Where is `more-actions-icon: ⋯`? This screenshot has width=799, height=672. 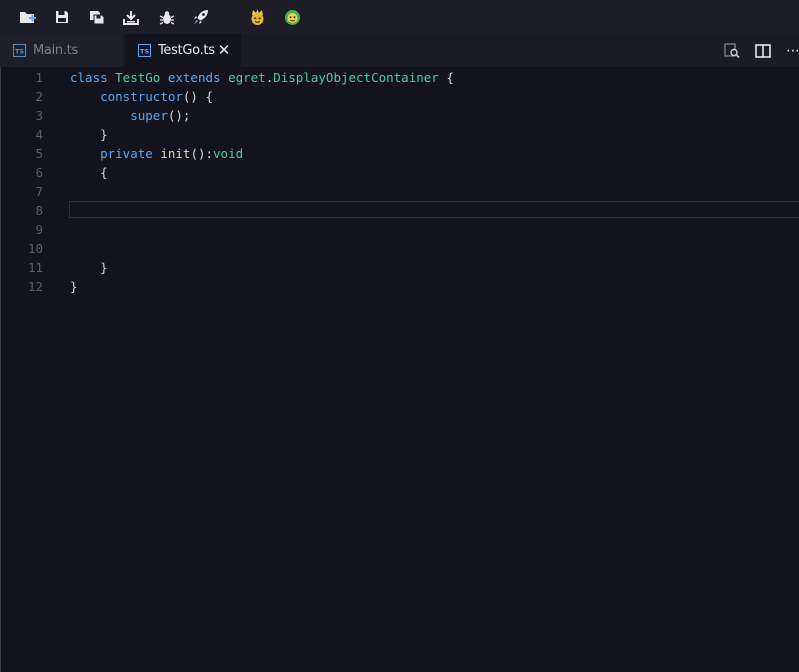
more-actions-icon: ⋯ is located at coordinates (792, 51).